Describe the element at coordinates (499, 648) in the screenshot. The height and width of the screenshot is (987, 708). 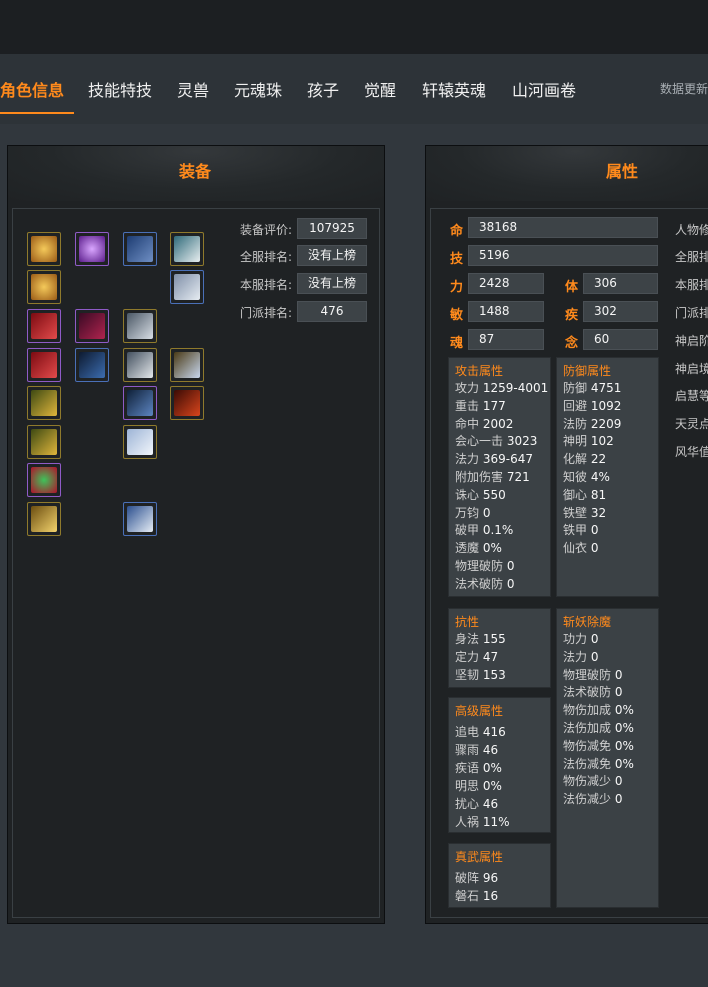
I see `resist-card: 抗性 身法 155 定力 47 坚韧 153` at that location.